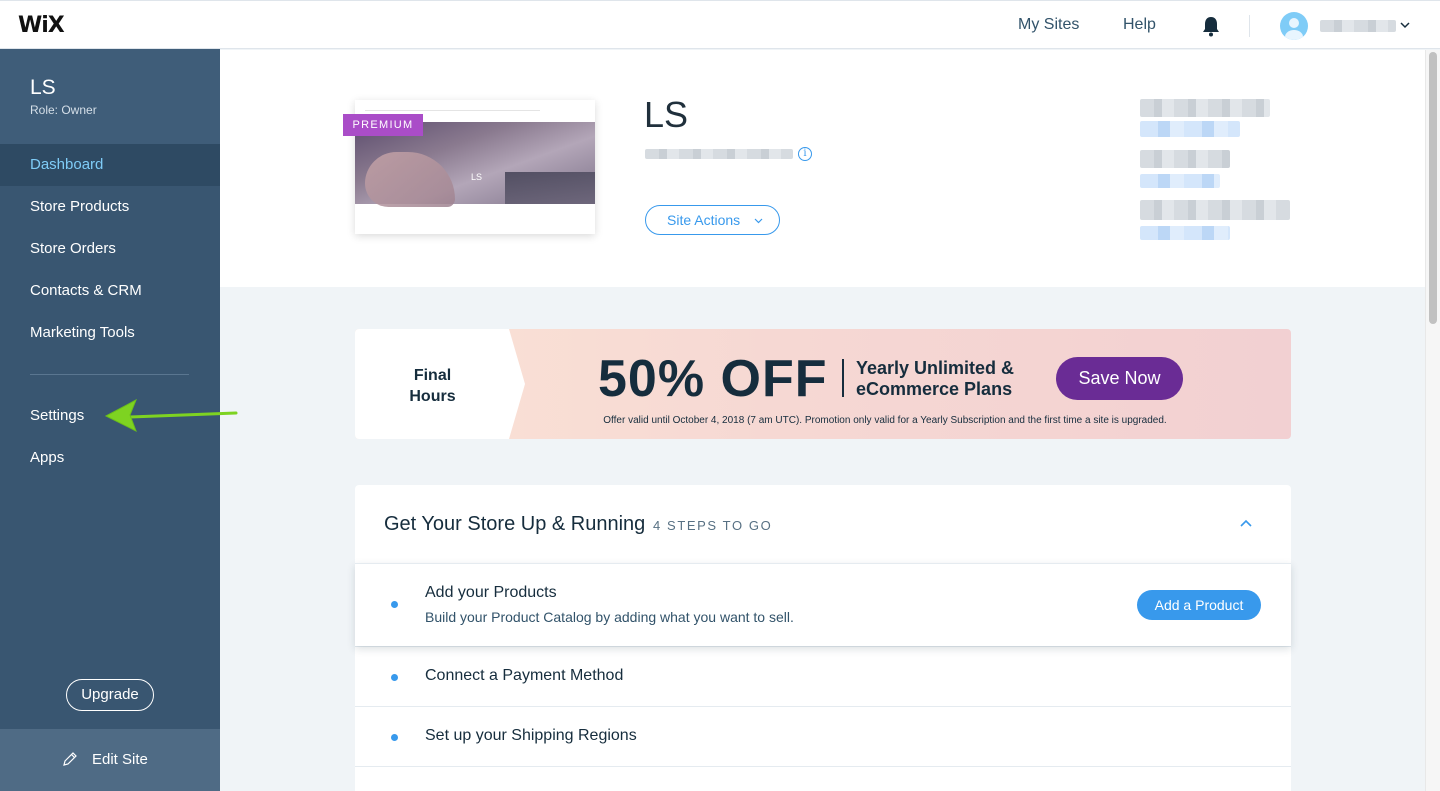 The height and width of the screenshot is (791, 1440). Describe the element at coordinates (515, 524) in the screenshot. I see `store-setup-title: Get Your Store Up & Running` at that location.